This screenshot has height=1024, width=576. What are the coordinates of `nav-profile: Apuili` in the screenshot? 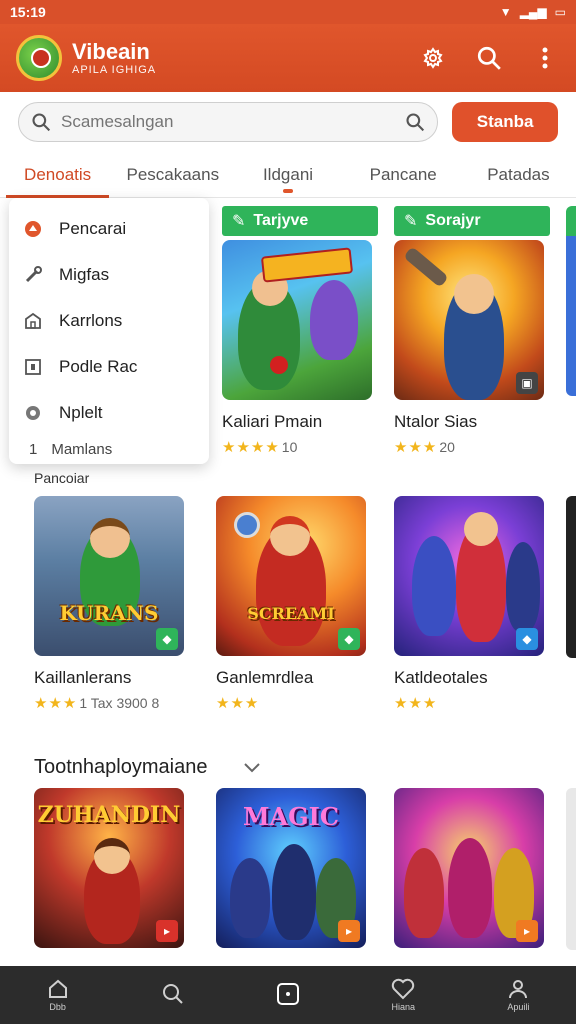 It's located at (518, 995).